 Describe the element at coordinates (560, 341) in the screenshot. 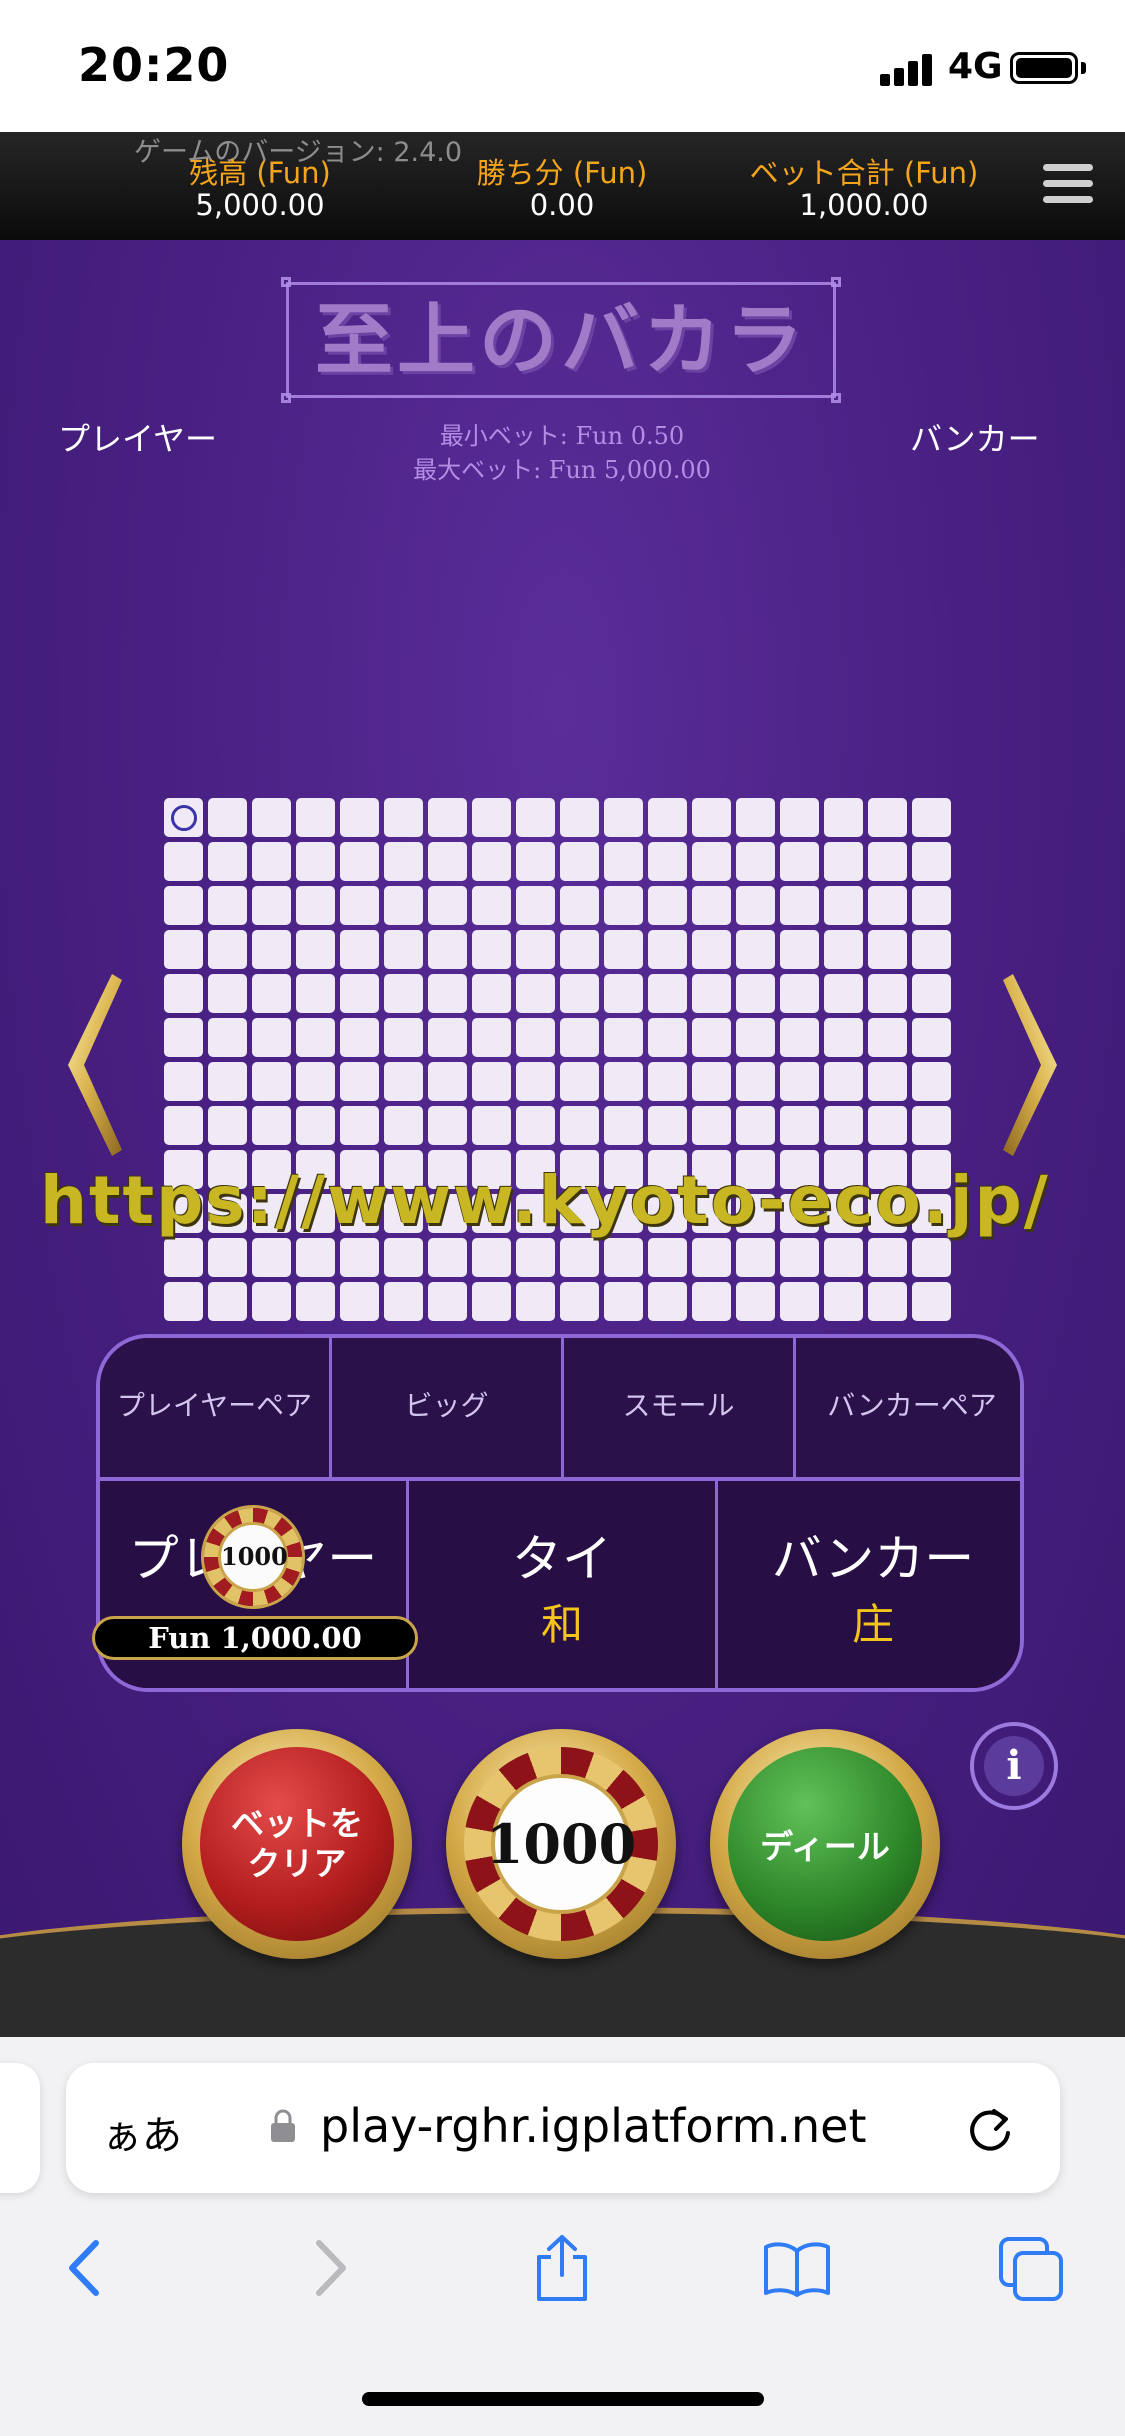

I see `game-title: 至上のバカラ` at that location.